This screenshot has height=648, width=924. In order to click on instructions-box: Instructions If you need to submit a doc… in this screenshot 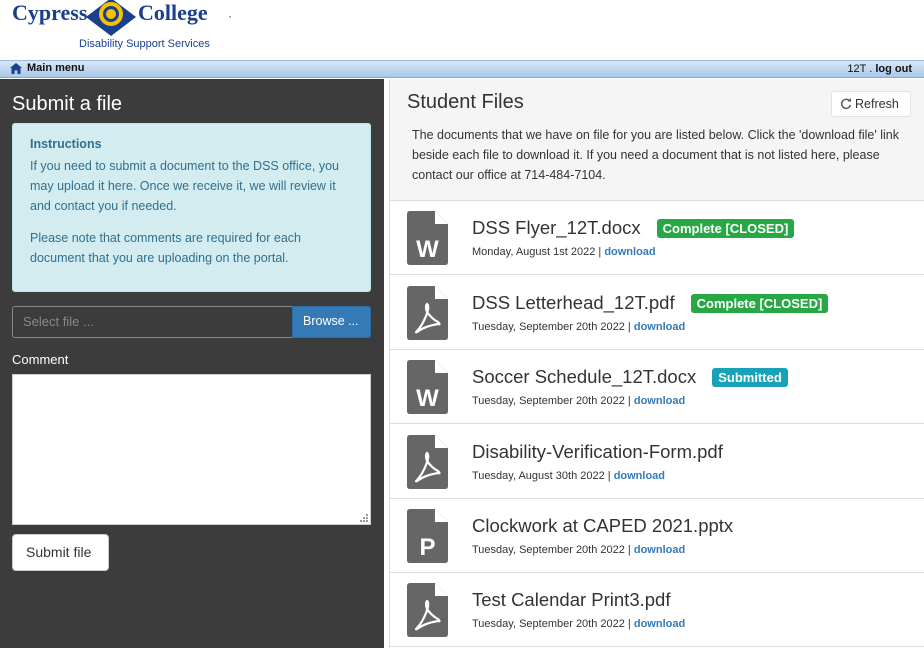, I will do `click(191, 207)`.